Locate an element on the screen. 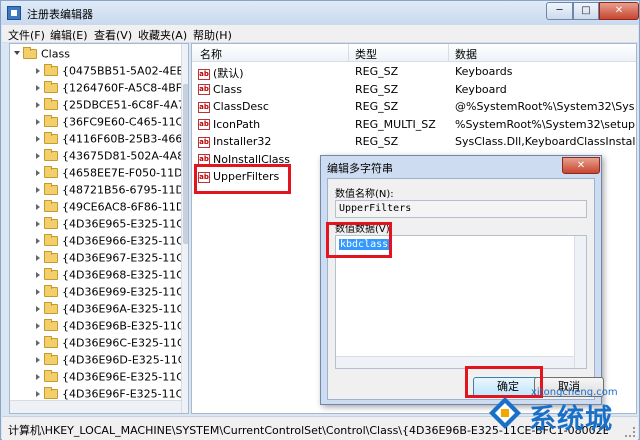  column-type-header: 类型 is located at coordinates (366, 54).